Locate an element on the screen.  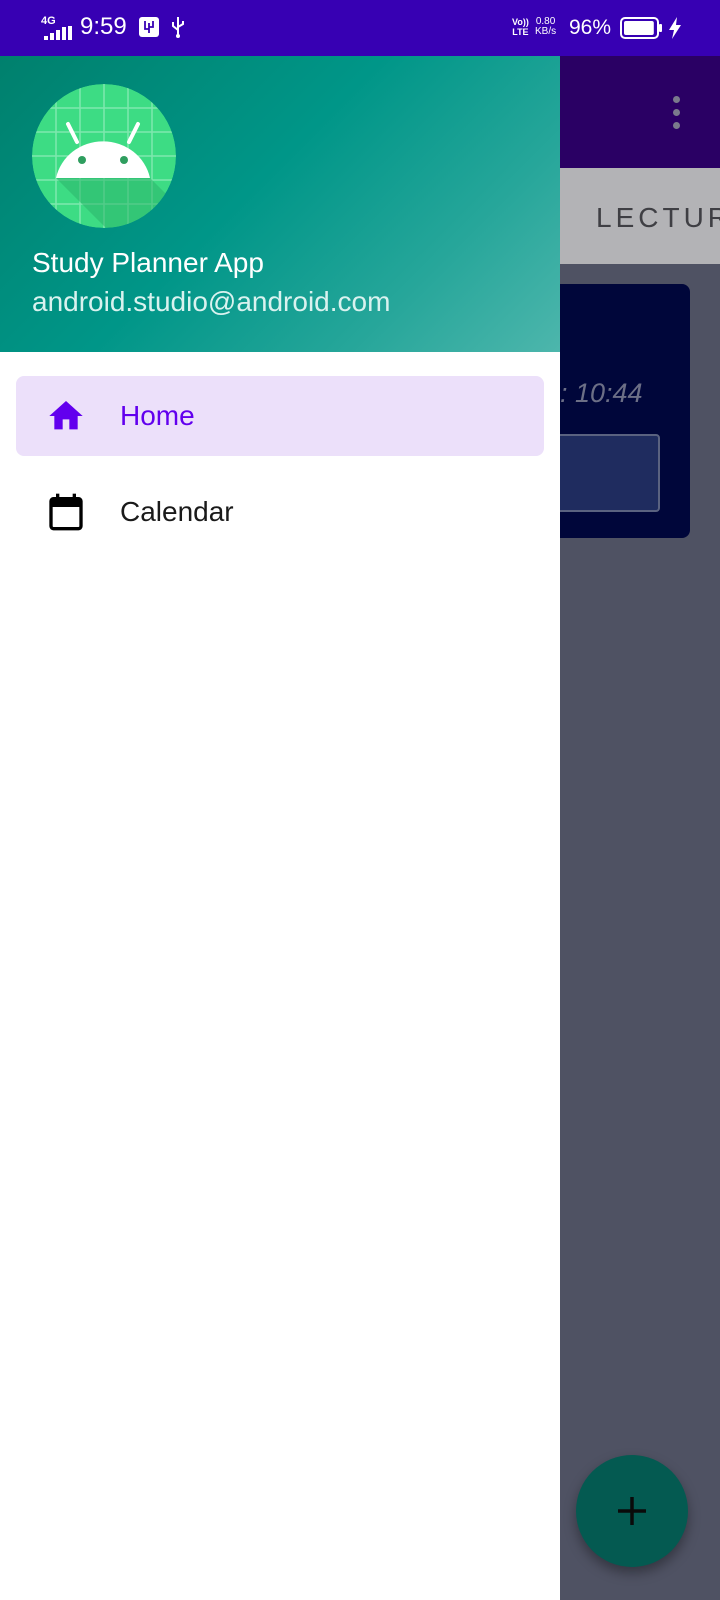
volte-indicator: Vo)) LTE is located at coordinates (520, 27).